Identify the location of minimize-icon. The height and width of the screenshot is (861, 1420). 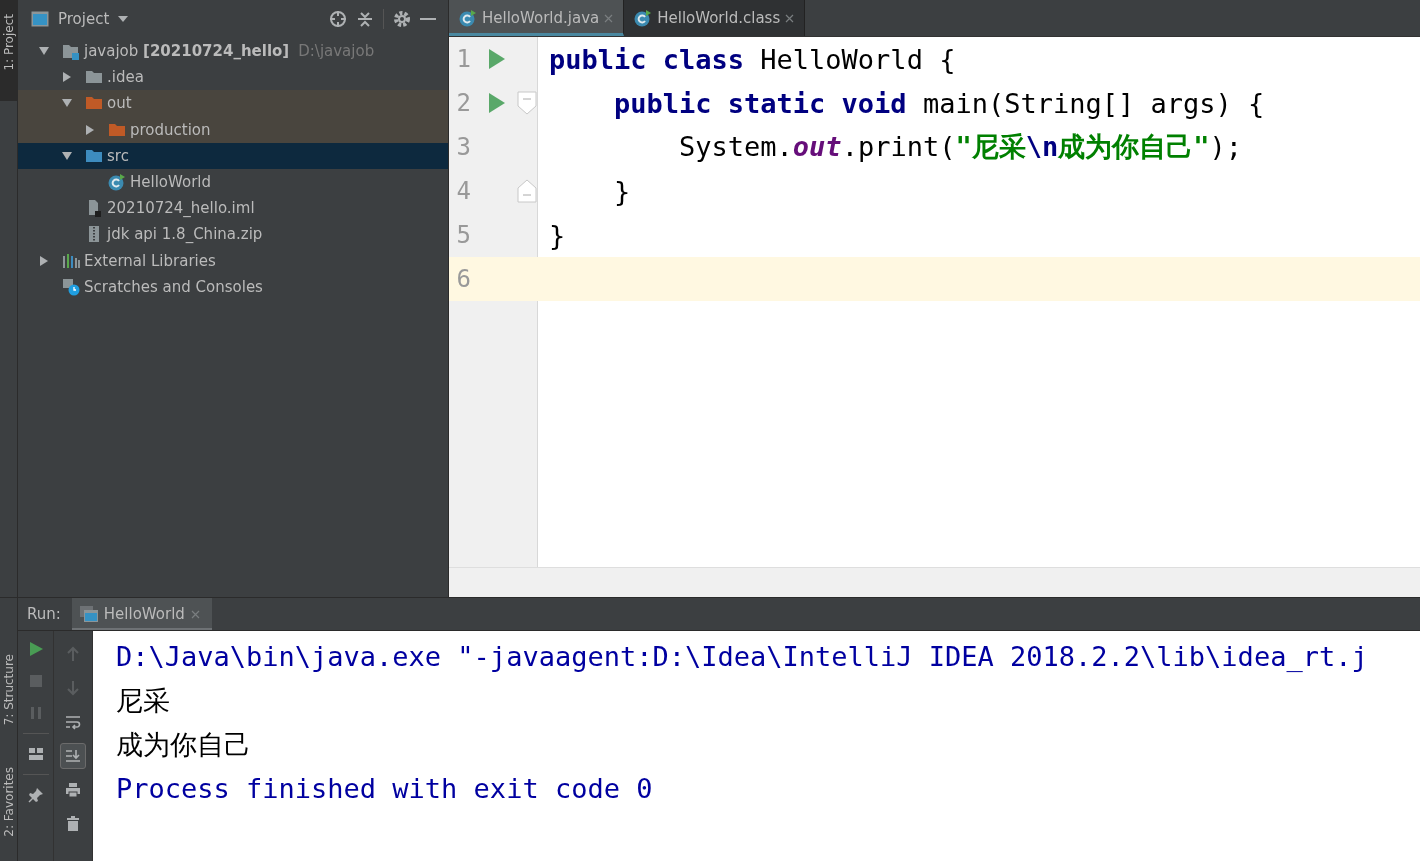
(428, 19).